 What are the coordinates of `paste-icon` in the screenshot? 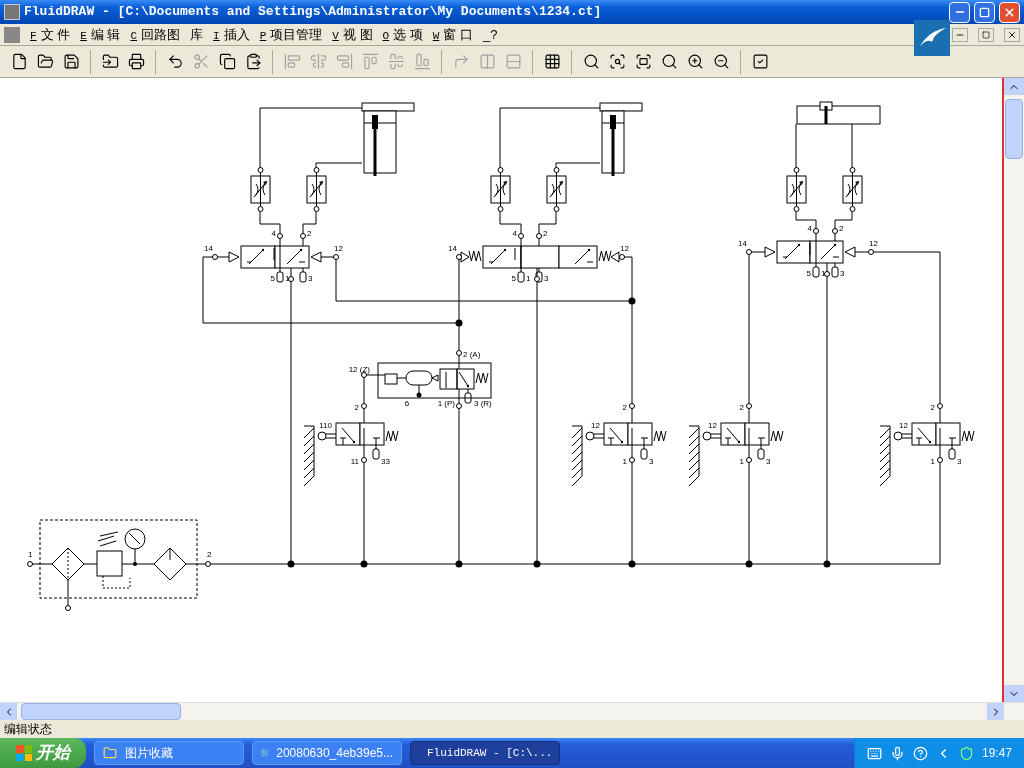 It's located at (253, 61).